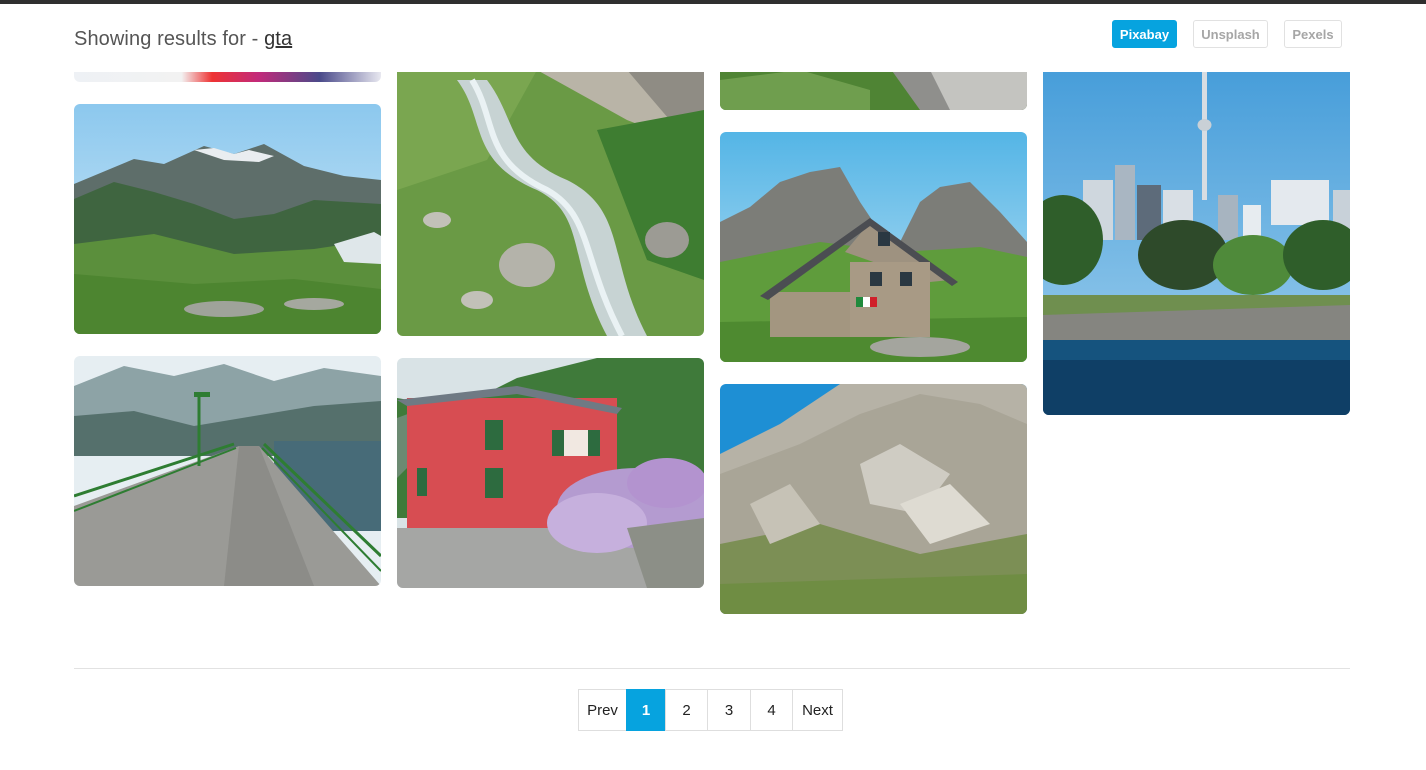 Image resolution: width=1426 pixels, height=770 pixels. Describe the element at coordinates (873, 247) in the screenshot. I see `gallery-image-mountain-hut` at that location.